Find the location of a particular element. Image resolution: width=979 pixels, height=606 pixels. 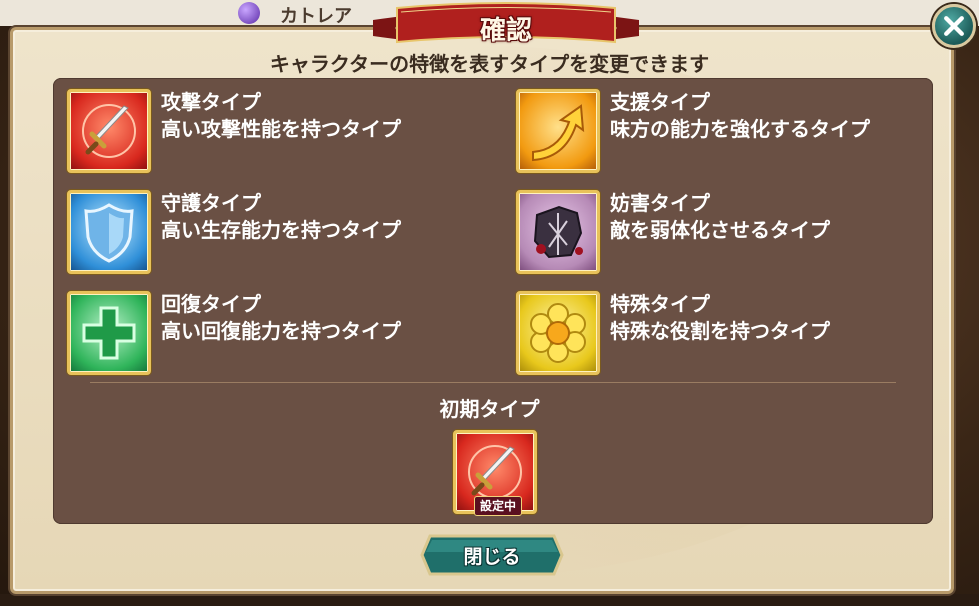

broken-shield-icon is located at coordinates (558, 232).